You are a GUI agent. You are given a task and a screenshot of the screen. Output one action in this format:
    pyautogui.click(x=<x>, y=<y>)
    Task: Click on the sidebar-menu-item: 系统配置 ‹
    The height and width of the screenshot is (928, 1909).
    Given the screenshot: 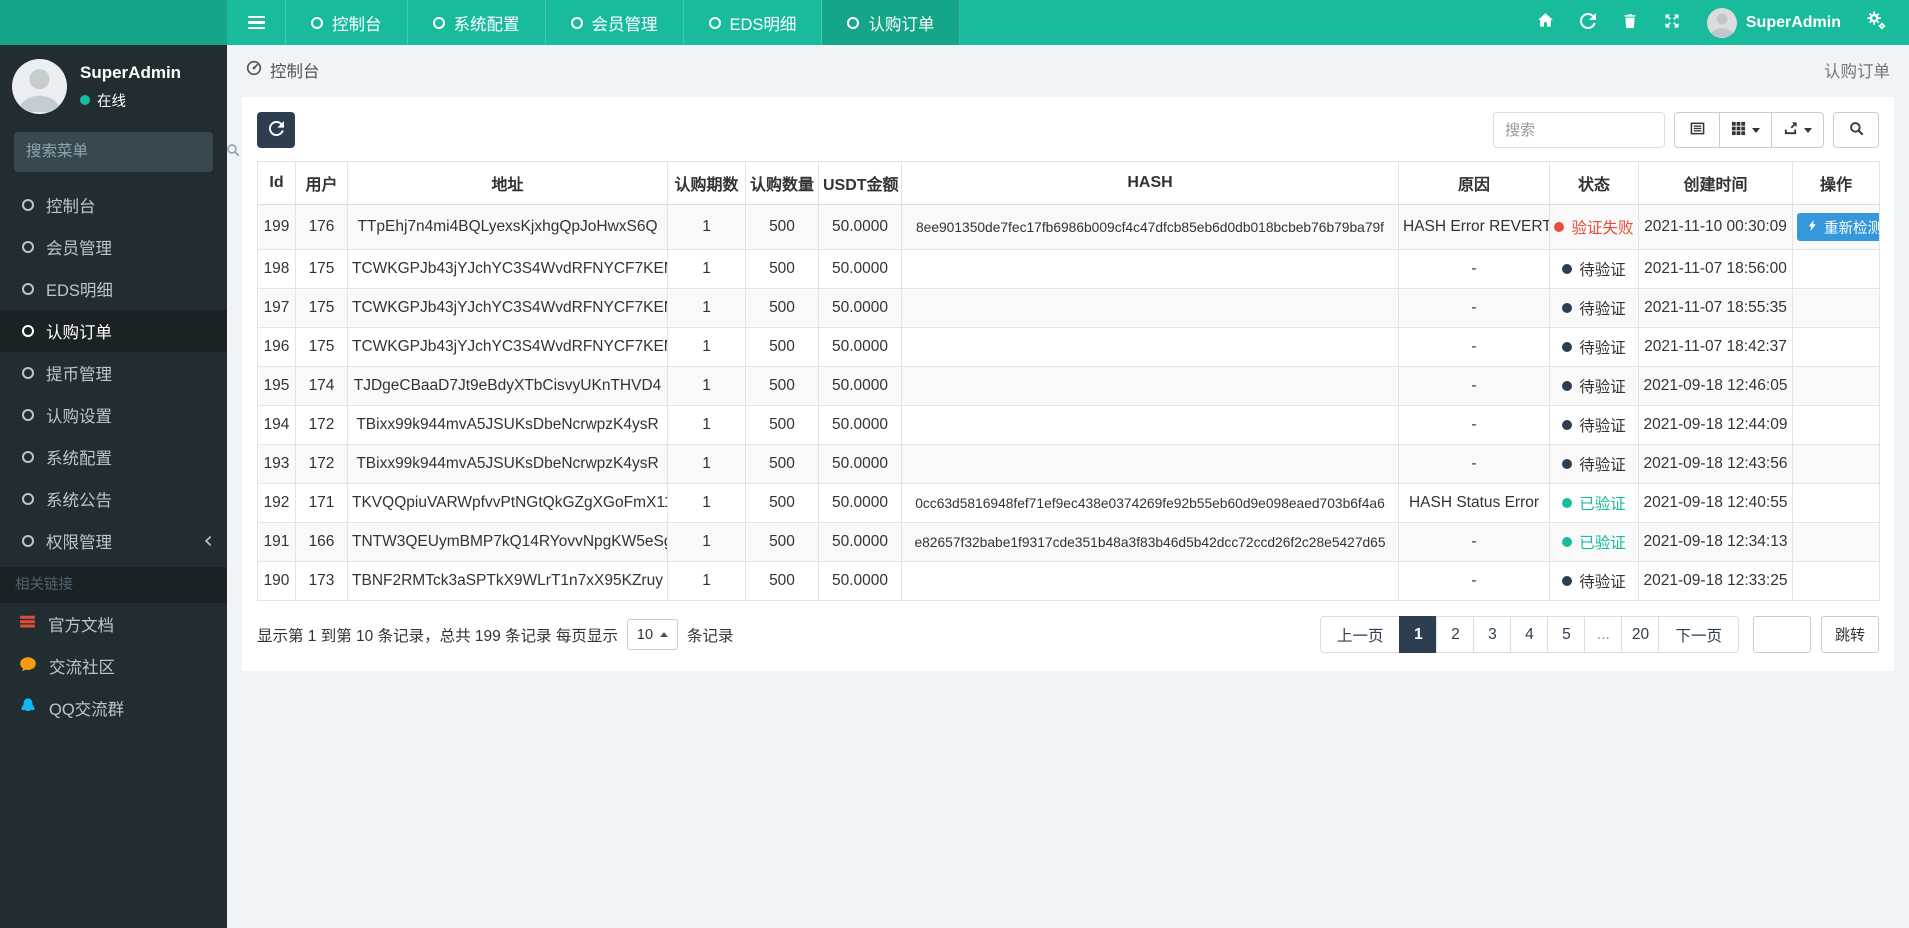 What is the action you would take?
    pyautogui.click(x=113, y=457)
    